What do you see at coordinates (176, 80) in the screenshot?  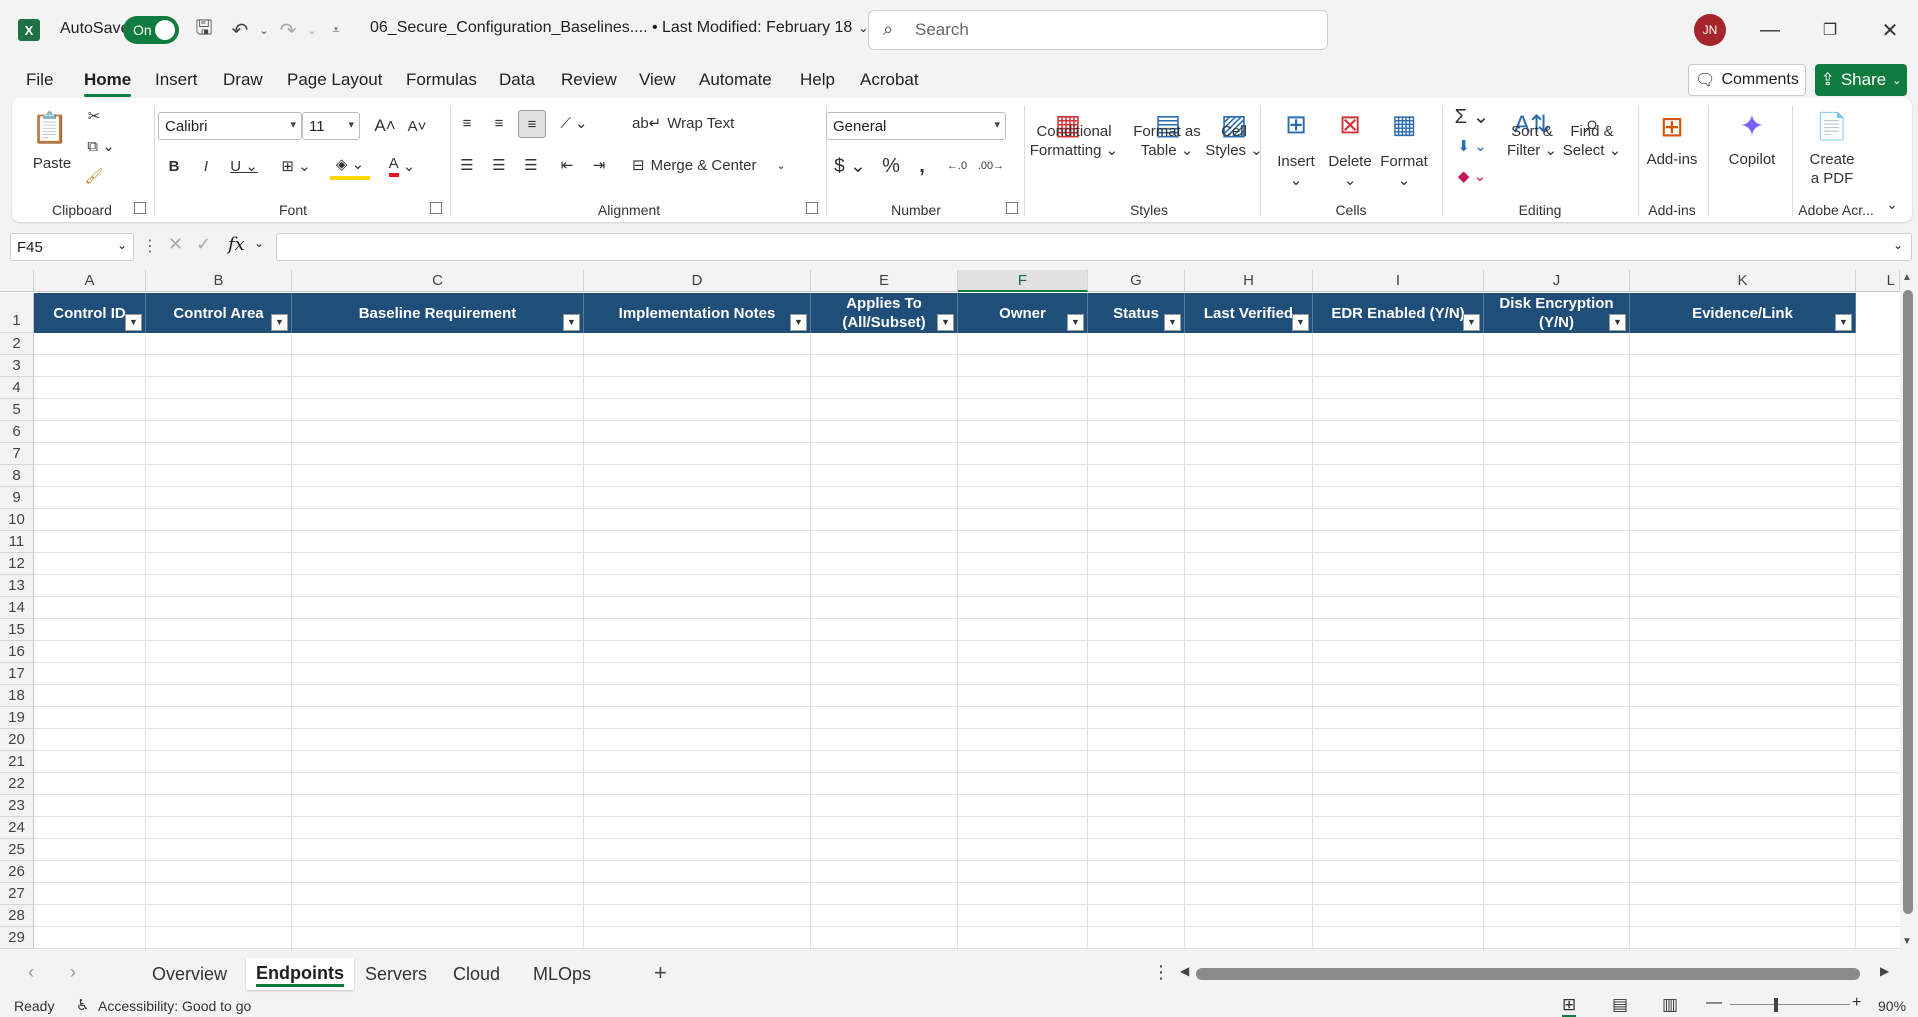 I see `tab-insert: Insert` at bounding box center [176, 80].